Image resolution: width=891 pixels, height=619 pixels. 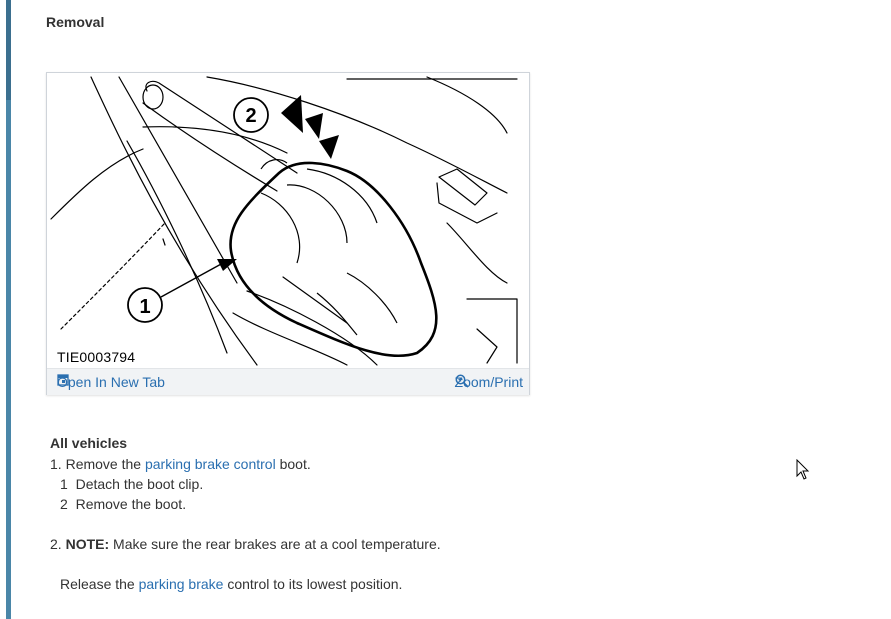 I want to click on substep-1-text: Detach the boot clip., so click(x=139, y=484).